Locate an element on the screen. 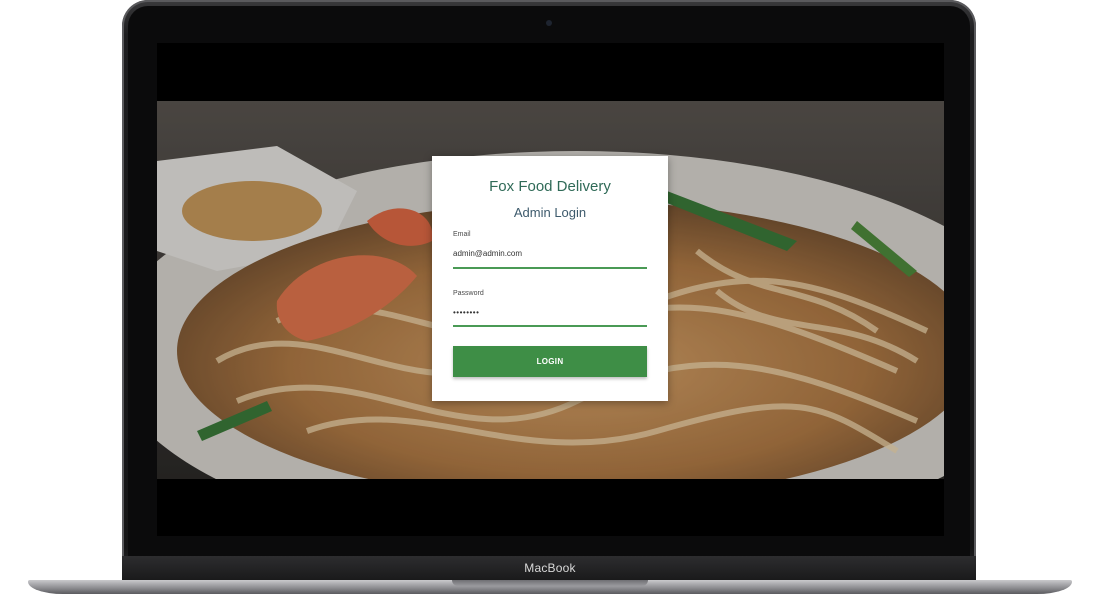  form-title: Admin Login is located at coordinates (550, 212).